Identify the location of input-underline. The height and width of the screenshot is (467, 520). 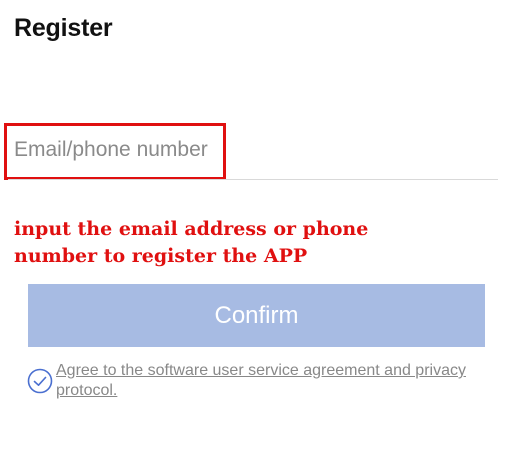
(253, 179).